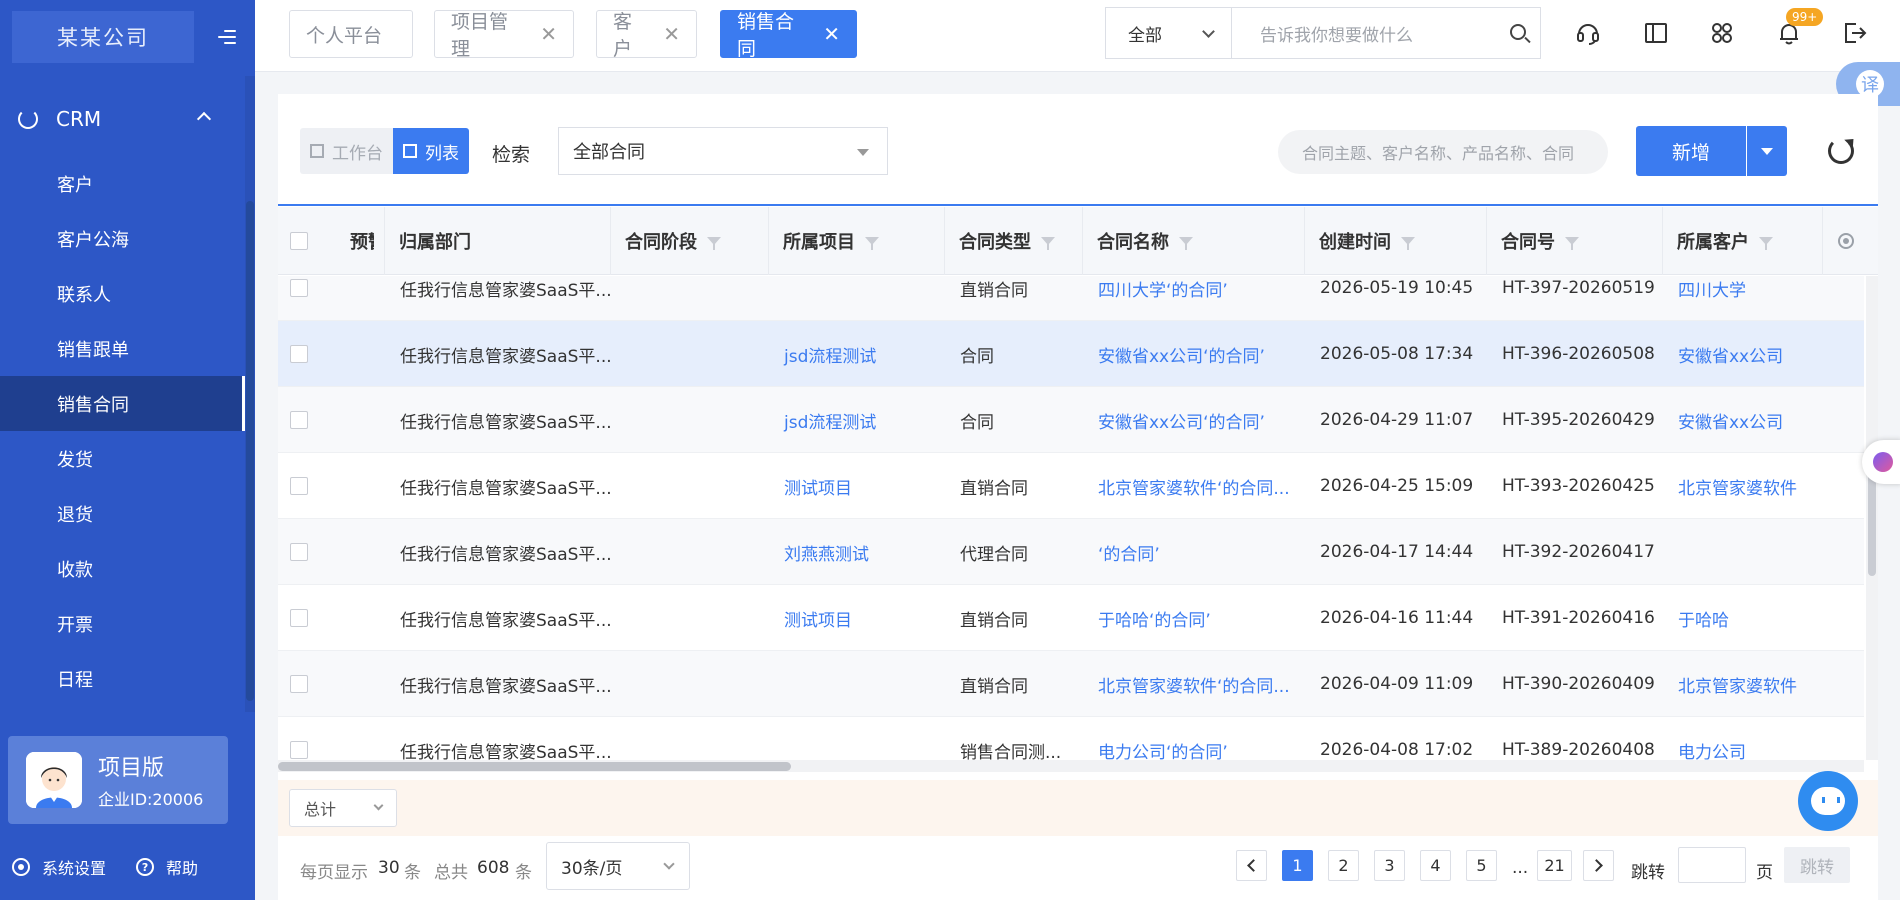  Describe the element at coordinates (122, 568) in the screenshot. I see `sidebar-item-receipts: 收款` at that location.